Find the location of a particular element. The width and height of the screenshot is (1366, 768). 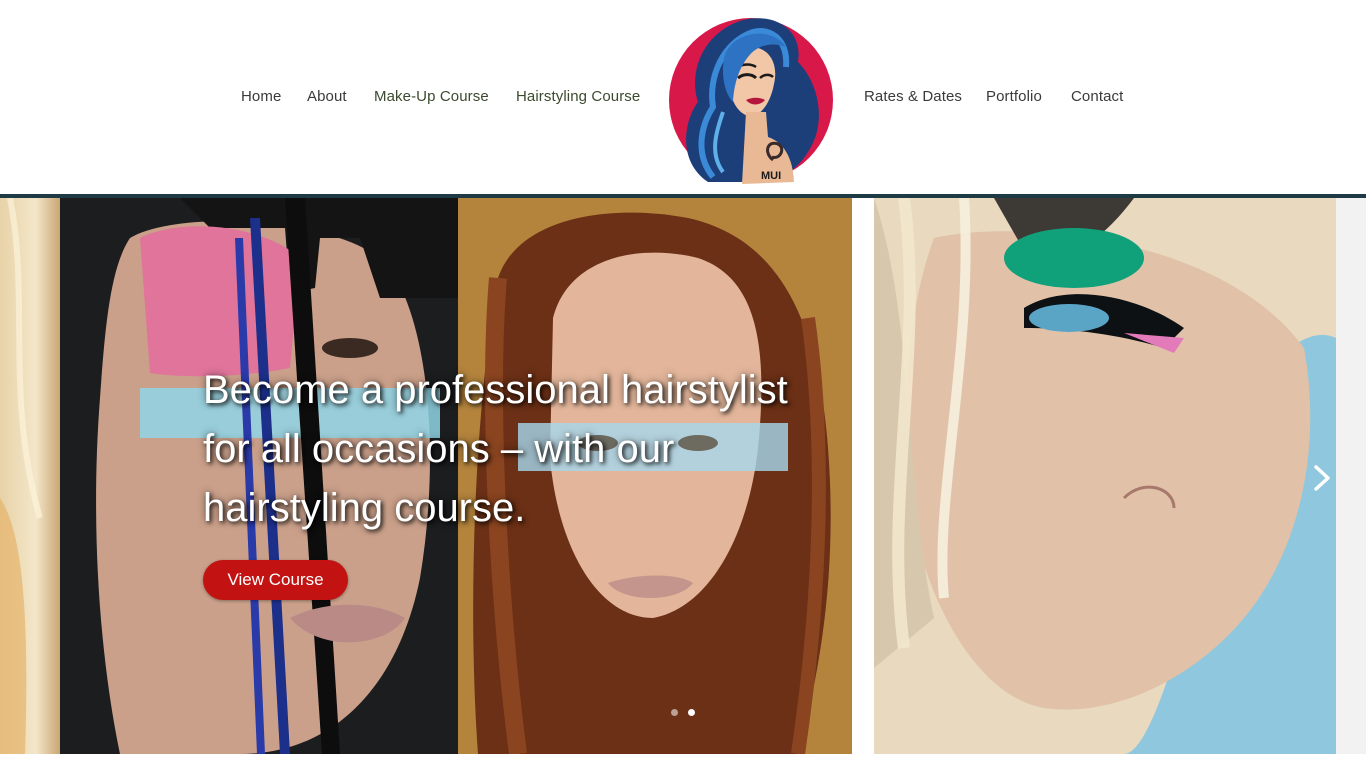

nav-portfolio: Portfolio is located at coordinates (1014, 96).